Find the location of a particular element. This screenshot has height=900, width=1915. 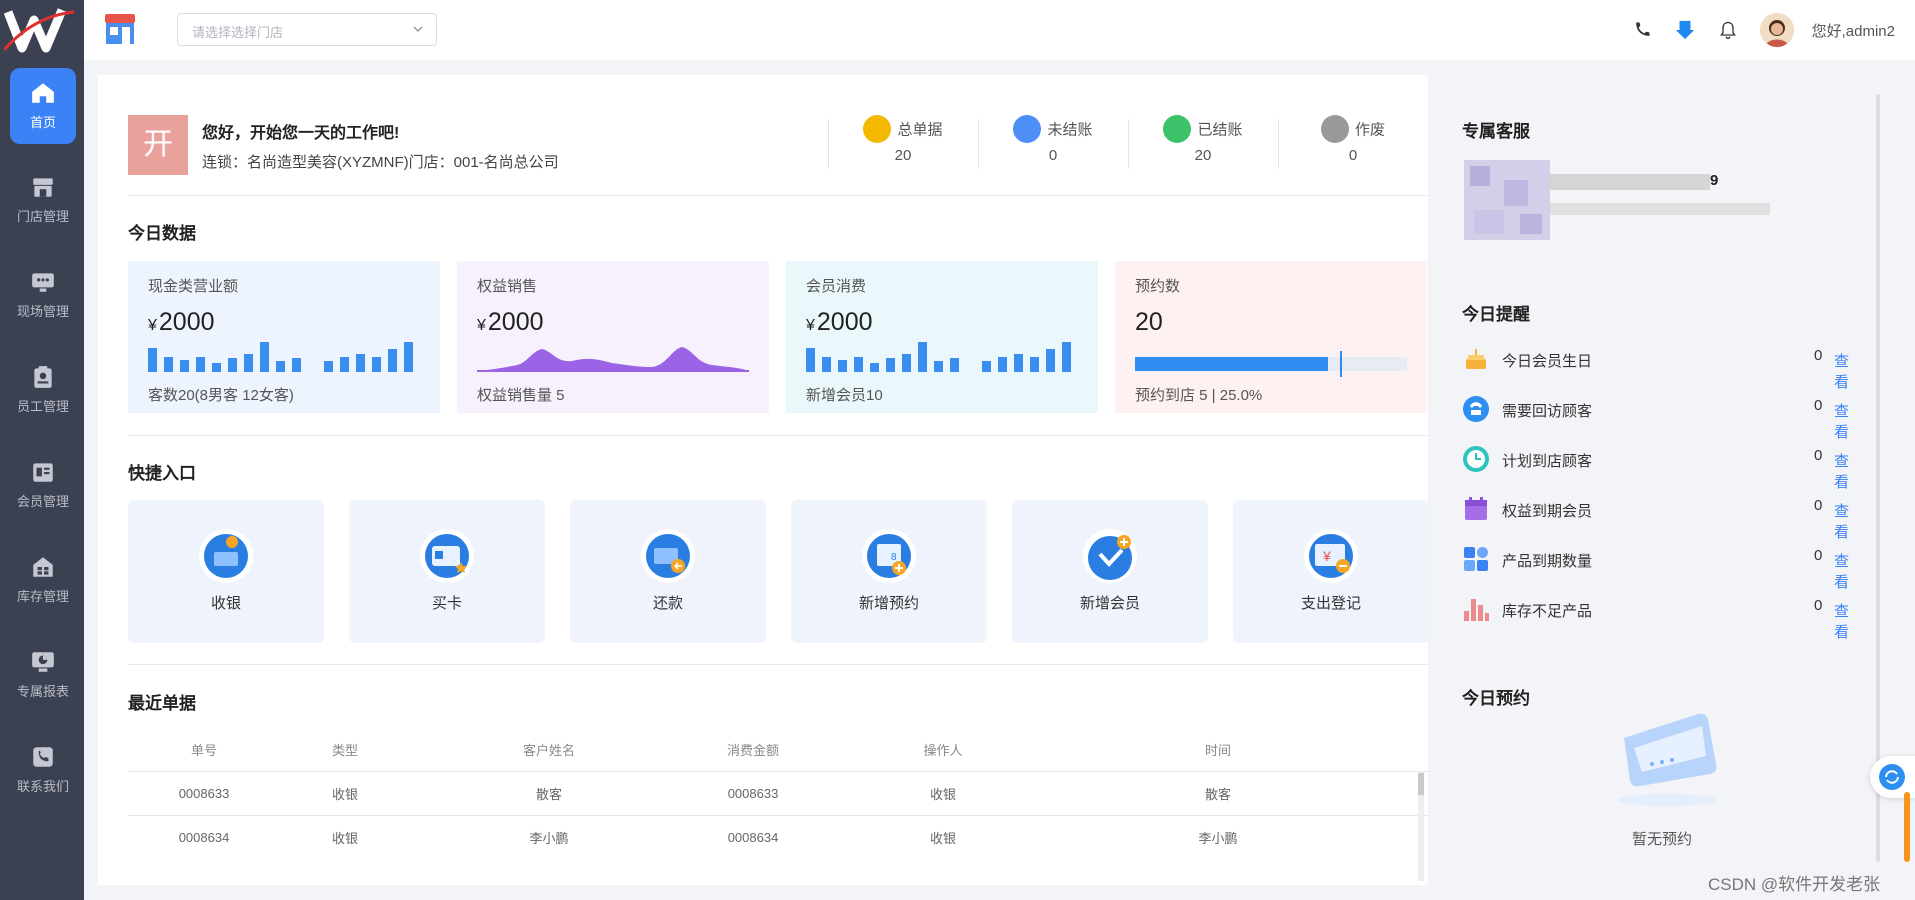

sidebar-item-member: 会员管理 is located at coordinates (43, 485).